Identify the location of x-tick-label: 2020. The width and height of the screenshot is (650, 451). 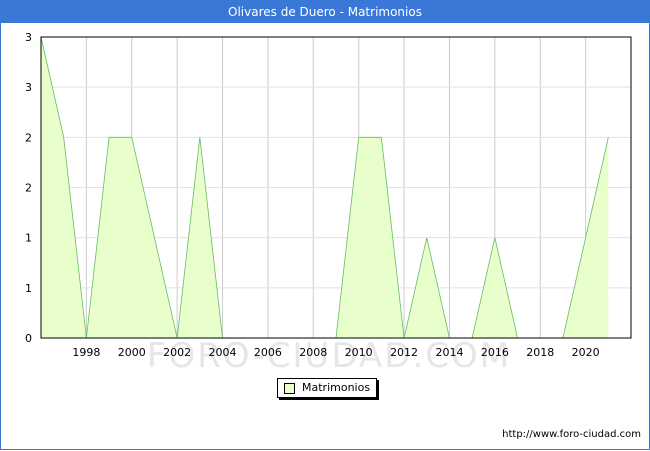
(586, 352).